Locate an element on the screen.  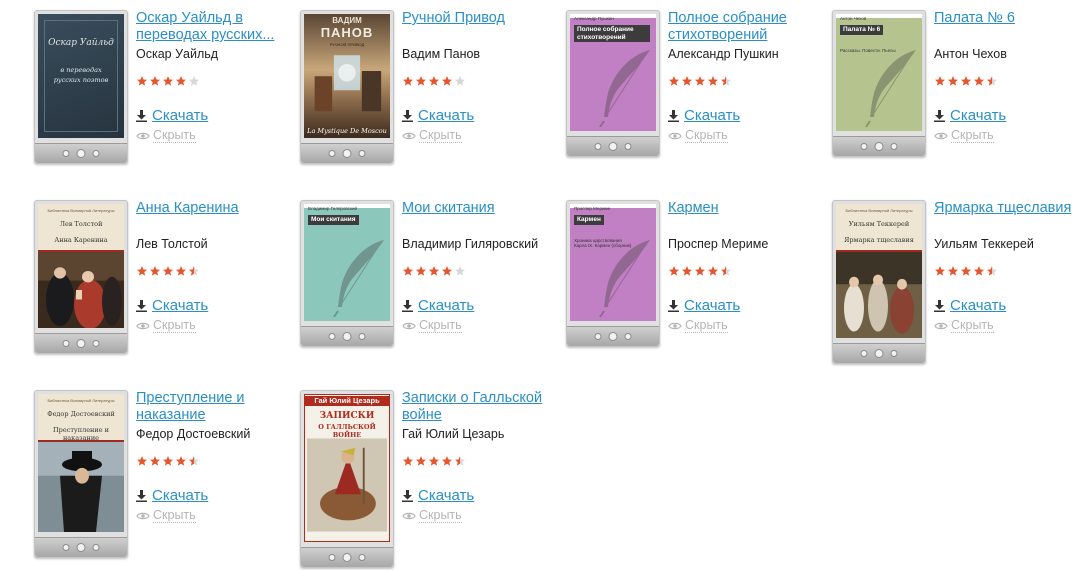
book-title-link: Ручной Привод is located at coordinates (482, 18).